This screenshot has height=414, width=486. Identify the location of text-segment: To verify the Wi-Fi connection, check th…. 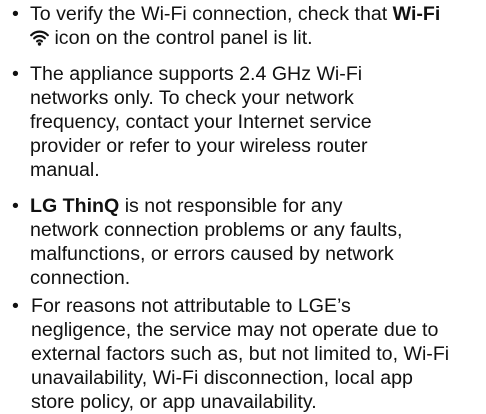
(211, 14).